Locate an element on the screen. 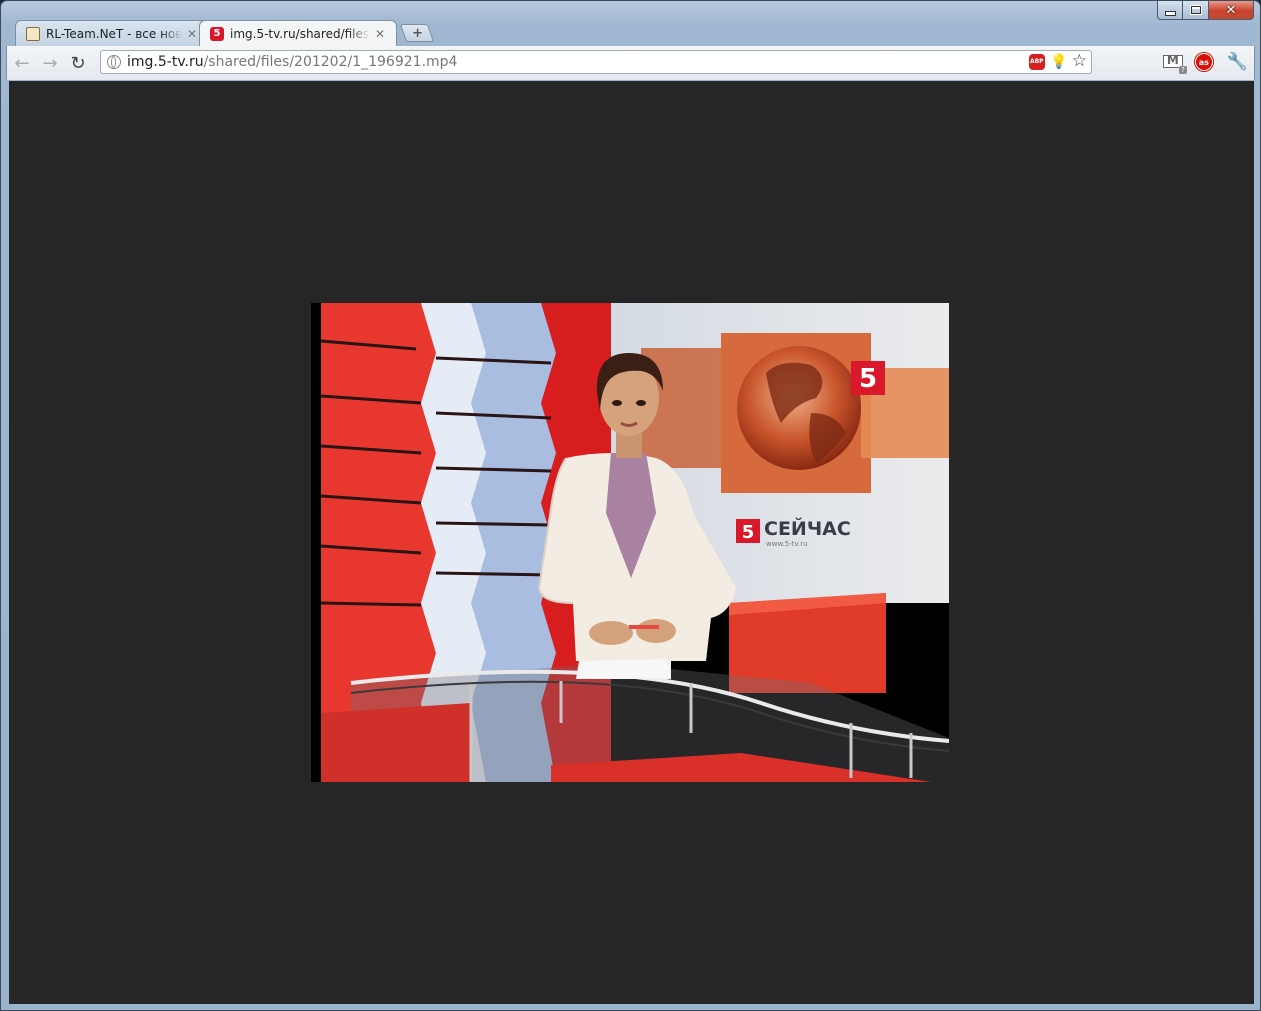  back-button: ← is located at coordinates (22, 63).